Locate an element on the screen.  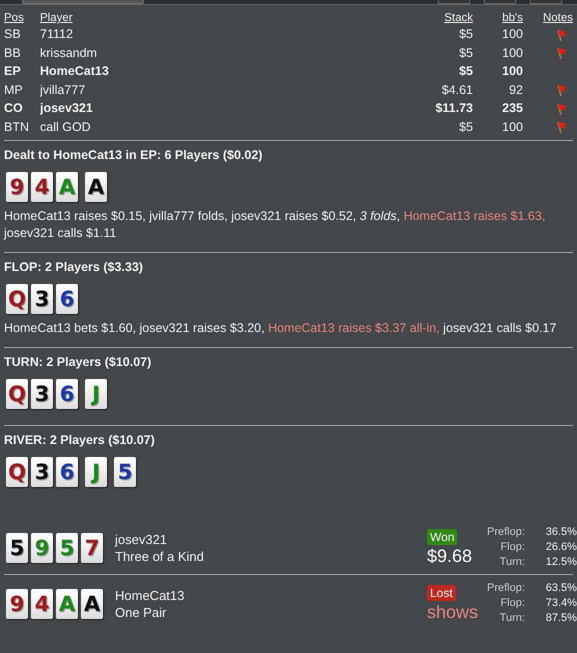
player-name: HomeCat13 is located at coordinates (150, 595).